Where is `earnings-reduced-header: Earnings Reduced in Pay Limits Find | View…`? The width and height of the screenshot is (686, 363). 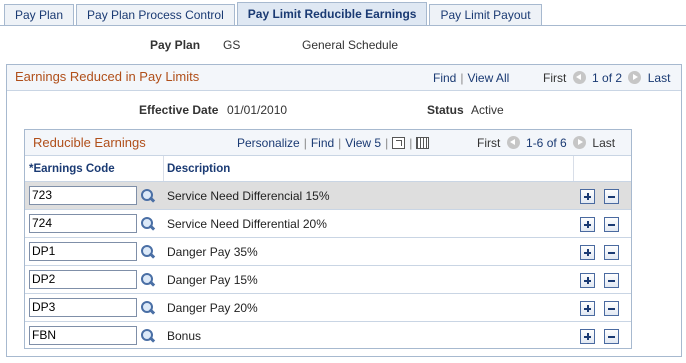
earnings-reduced-header: Earnings Reduced in Pay Limits Find | View… is located at coordinates (344, 78).